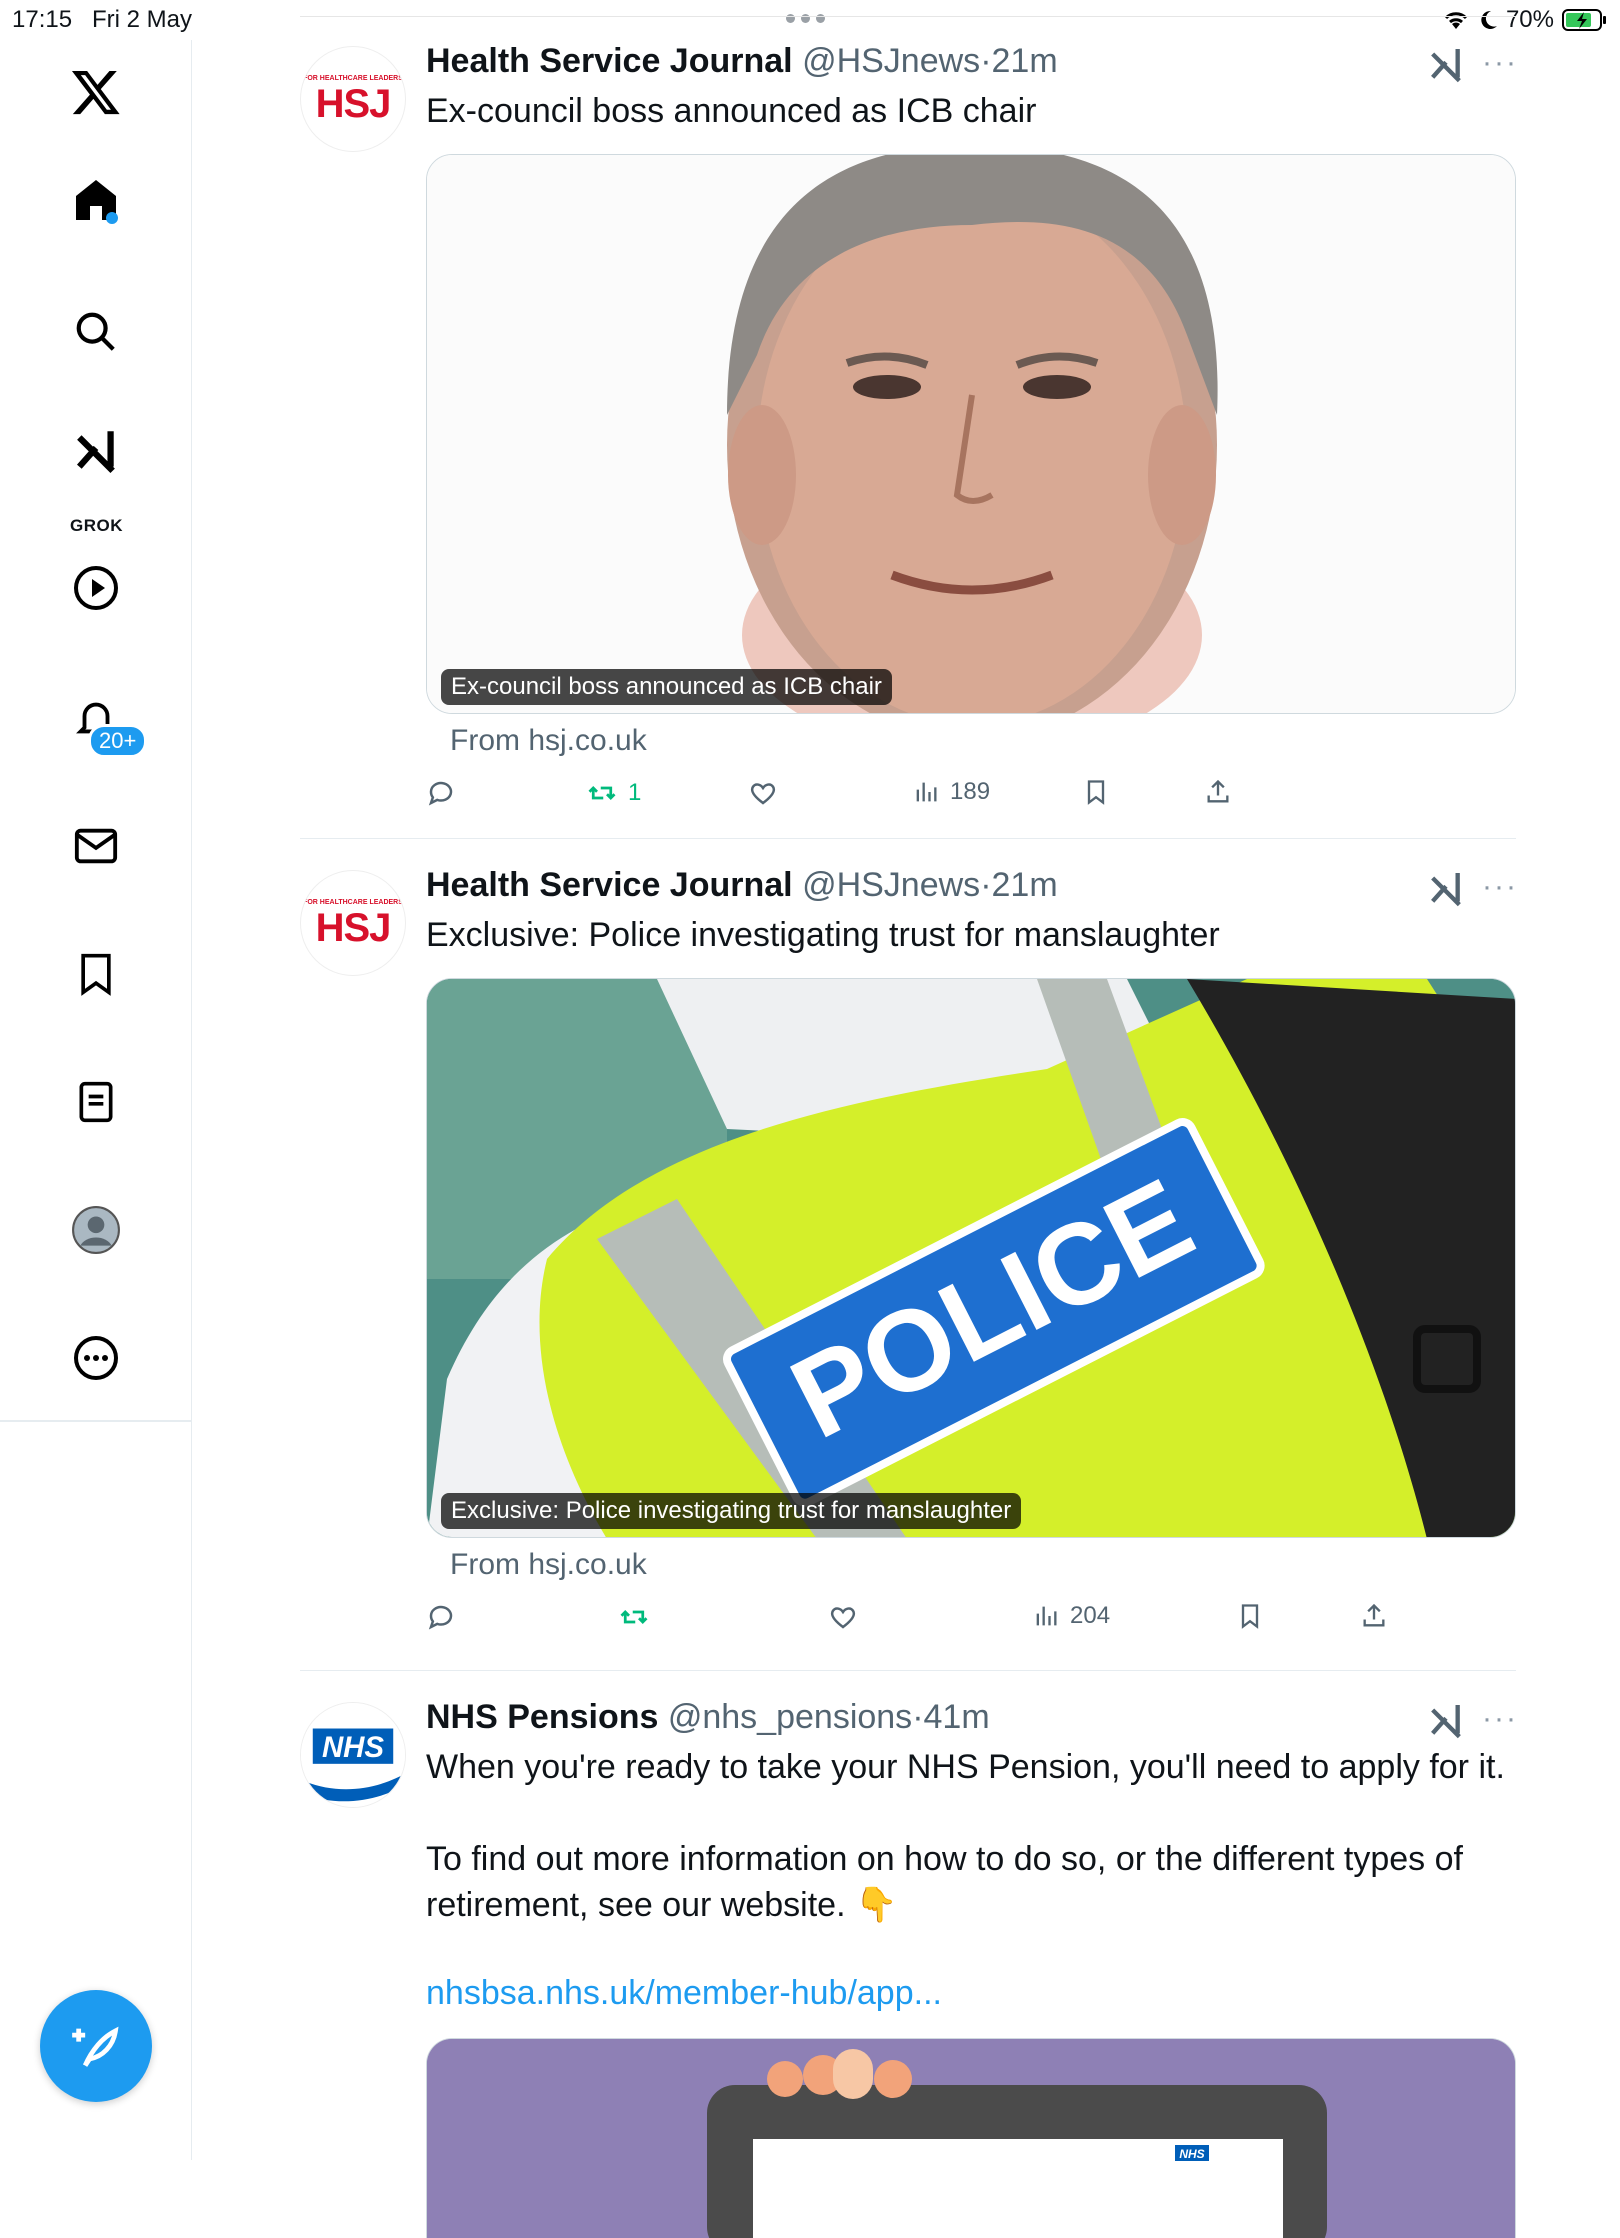 This screenshot has height=2238, width=1620. What do you see at coordinates (666, 687) in the screenshot?
I see `card-title-overlay: Ex-council boss announced as ICB chair` at bounding box center [666, 687].